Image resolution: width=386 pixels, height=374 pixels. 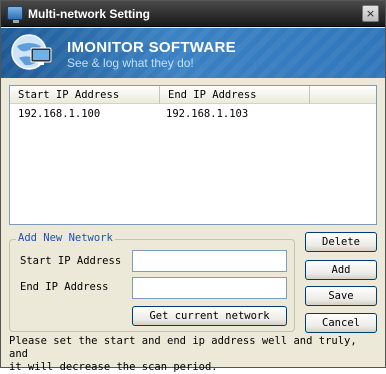 What do you see at coordinates (370, 13) in the screenshot?
I see `close-button: ×` at bounding box center [370, 13].